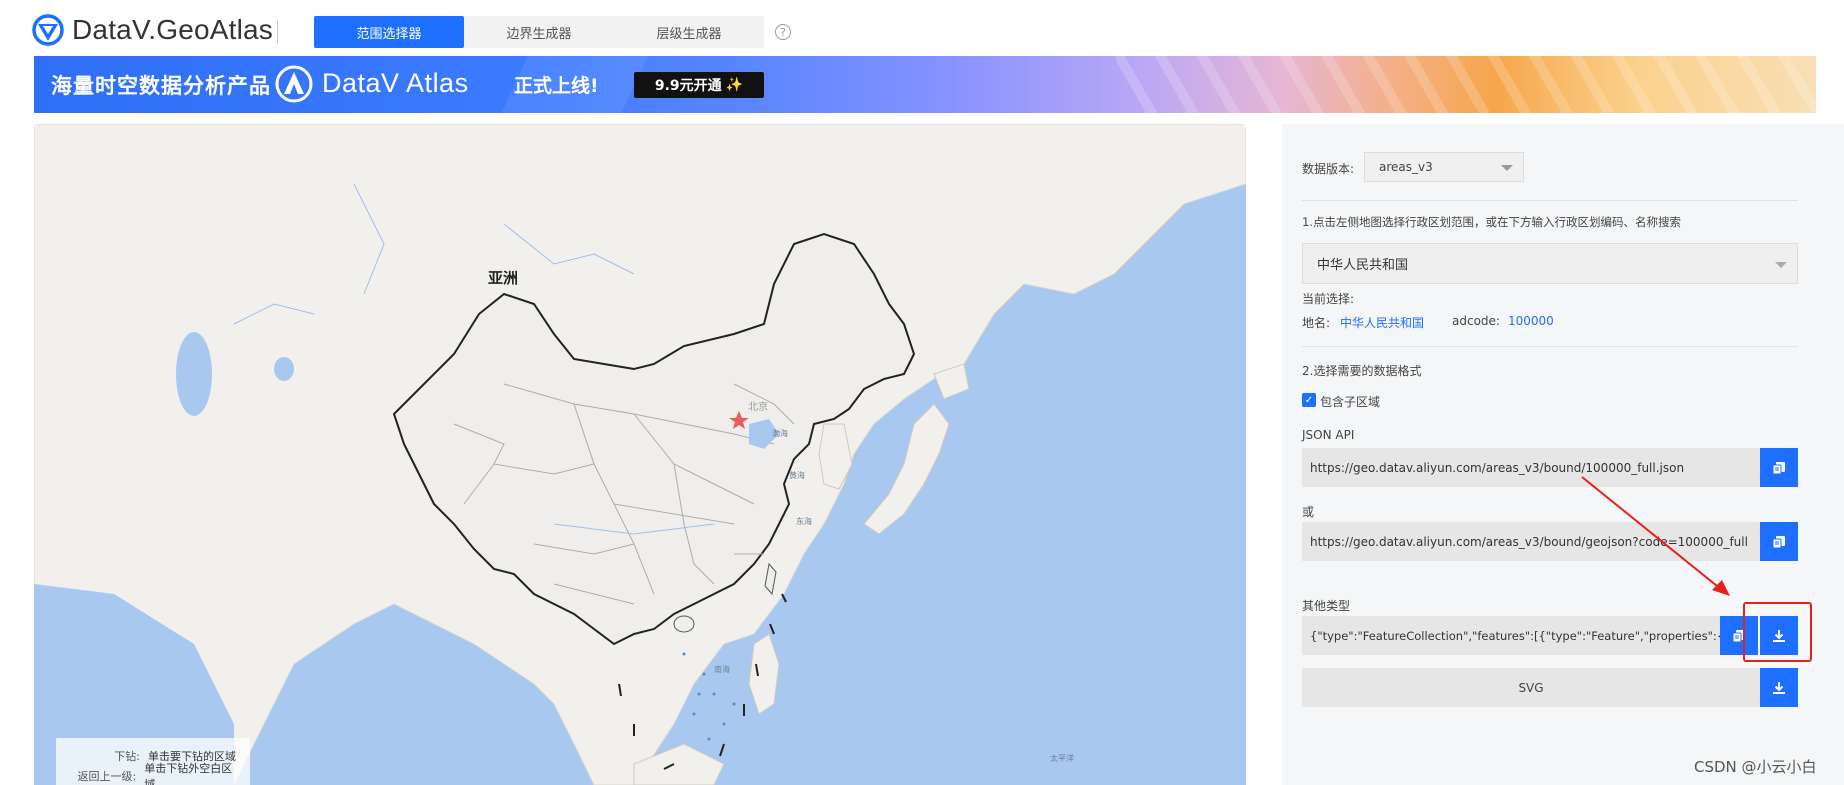 The image size is (1844, 785). I want to click on annotation-arrow, so click(1655, 536).